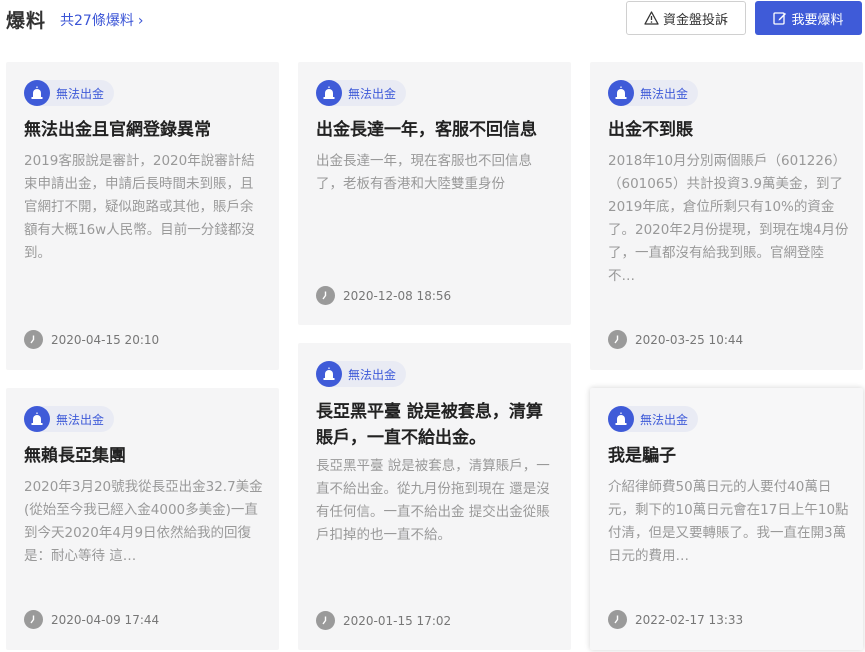 This screenshot has width=865, height=652. Describe the element at coordinates (105, 619) in the screenshot. I see `timestamp-text: 2020-04-09 17:44` at that location.